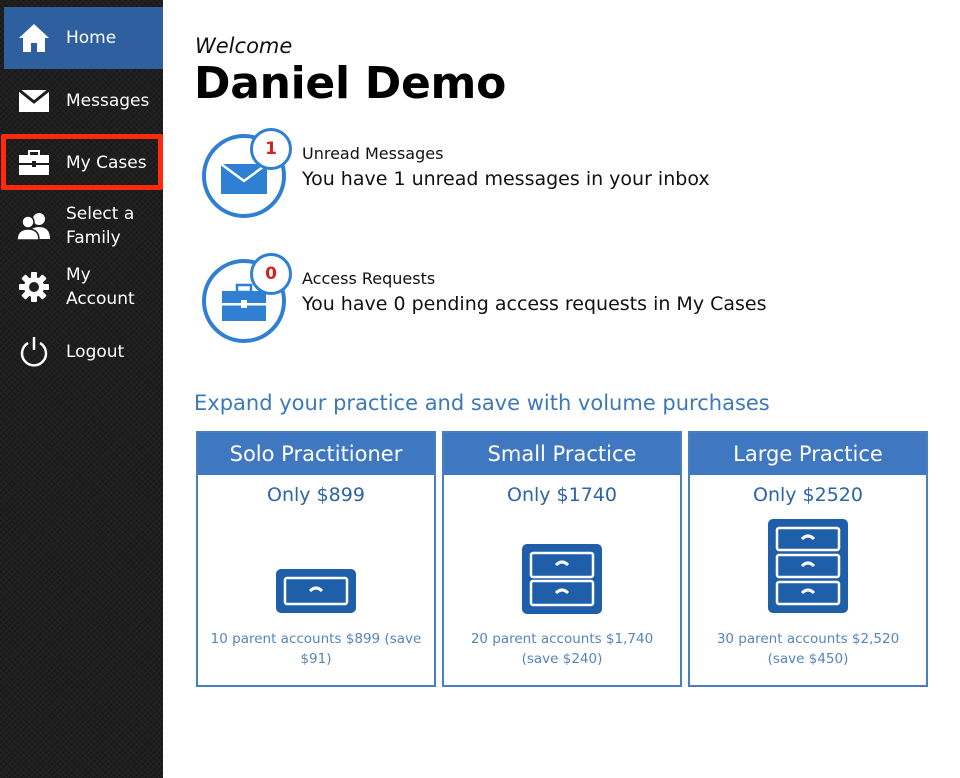 The width and height of the screenshot is (960, 778). Describe the element at coordinates (316, 649) in the screenshot. I see `plan-description: 10 parent accounts $899 (save $91)` at that location.